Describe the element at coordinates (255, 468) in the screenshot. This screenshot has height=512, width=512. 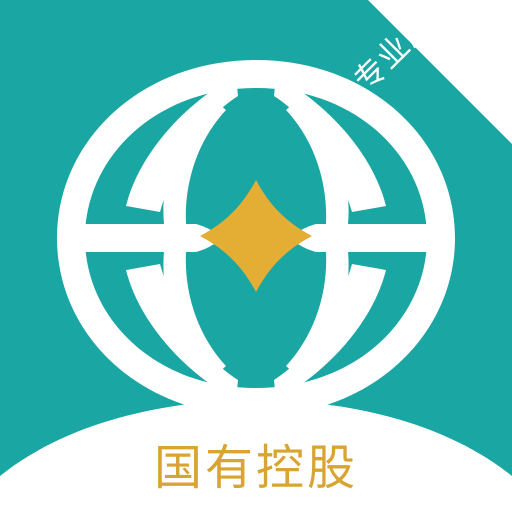
I see `brand-name: 国有控股` at that location.